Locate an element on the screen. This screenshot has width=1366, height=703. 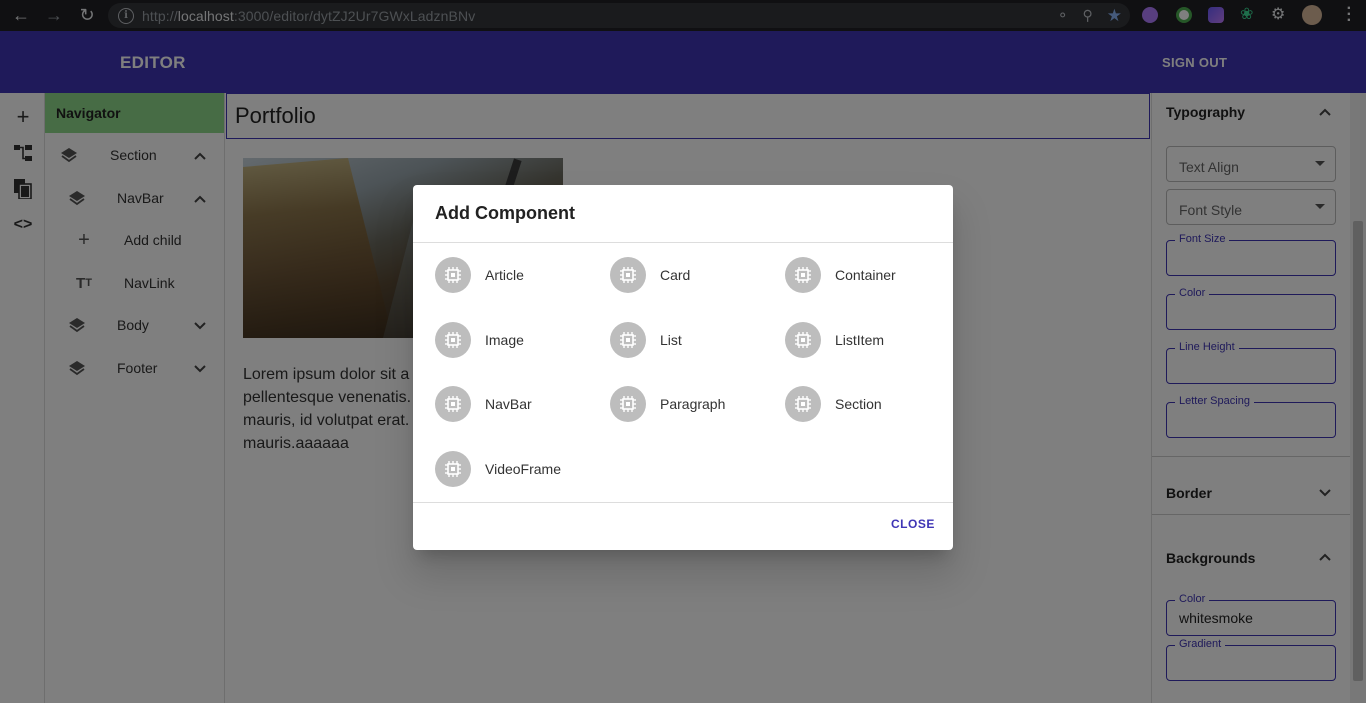
component-option-image: Image is located at coordinates (479, 340).